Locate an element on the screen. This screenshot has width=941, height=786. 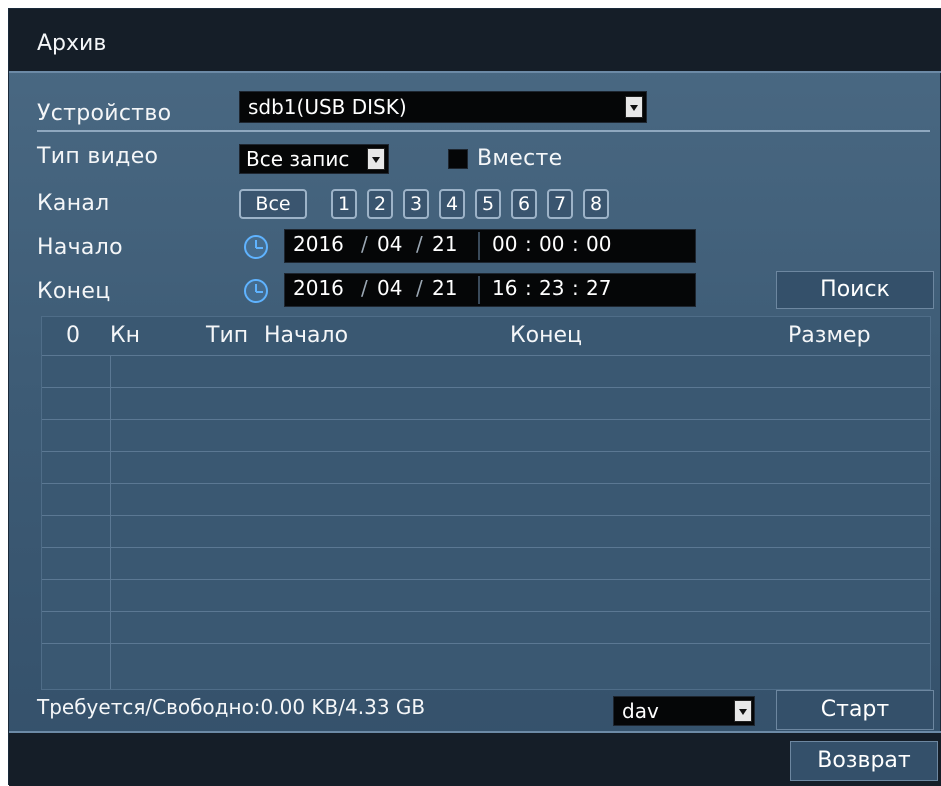
start-datetime-field: 2016 / 04 / 21 00 : 00 : 00 is located at coordinates (490, 246).